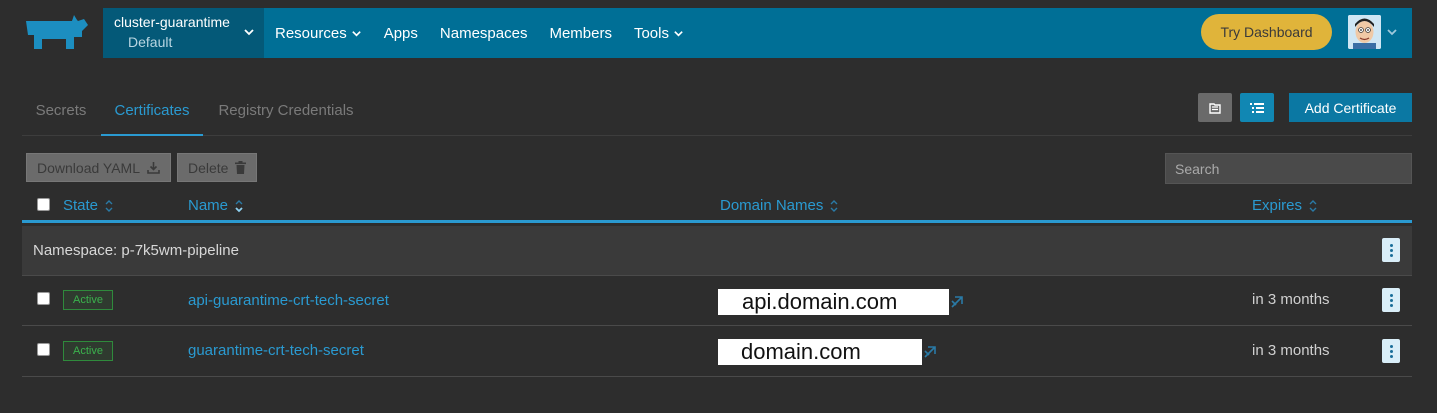 The height and width of the screenshot is (413, 1437). Describe the element at coordinates (88, 167) in the screenshot. I see `download-yaml-label: Download YAML` at that location.